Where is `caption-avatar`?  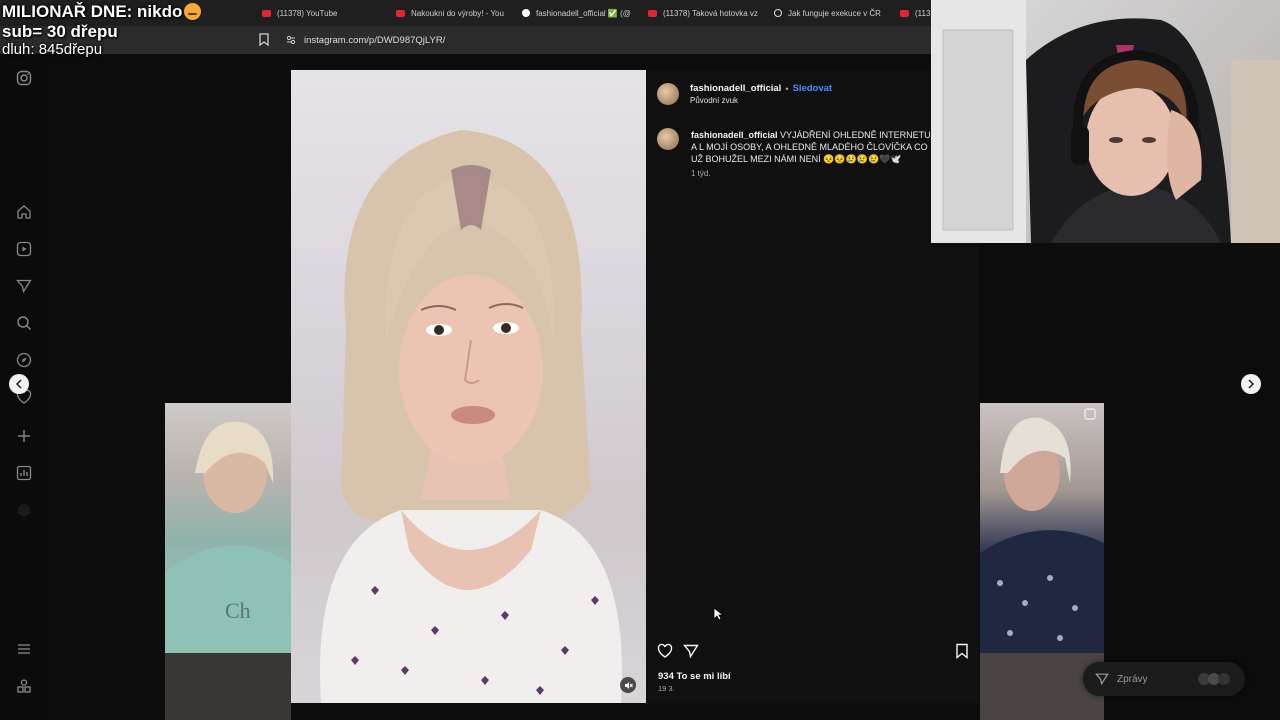 caption-avatar is located at coordinates (668, 139).